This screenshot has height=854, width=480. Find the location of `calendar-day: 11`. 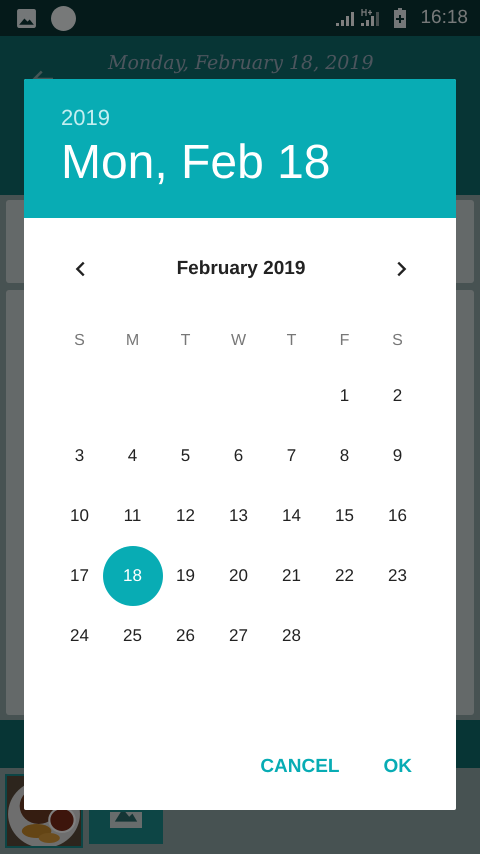

calendar-day: 11 is located at coordinates (132, 516).